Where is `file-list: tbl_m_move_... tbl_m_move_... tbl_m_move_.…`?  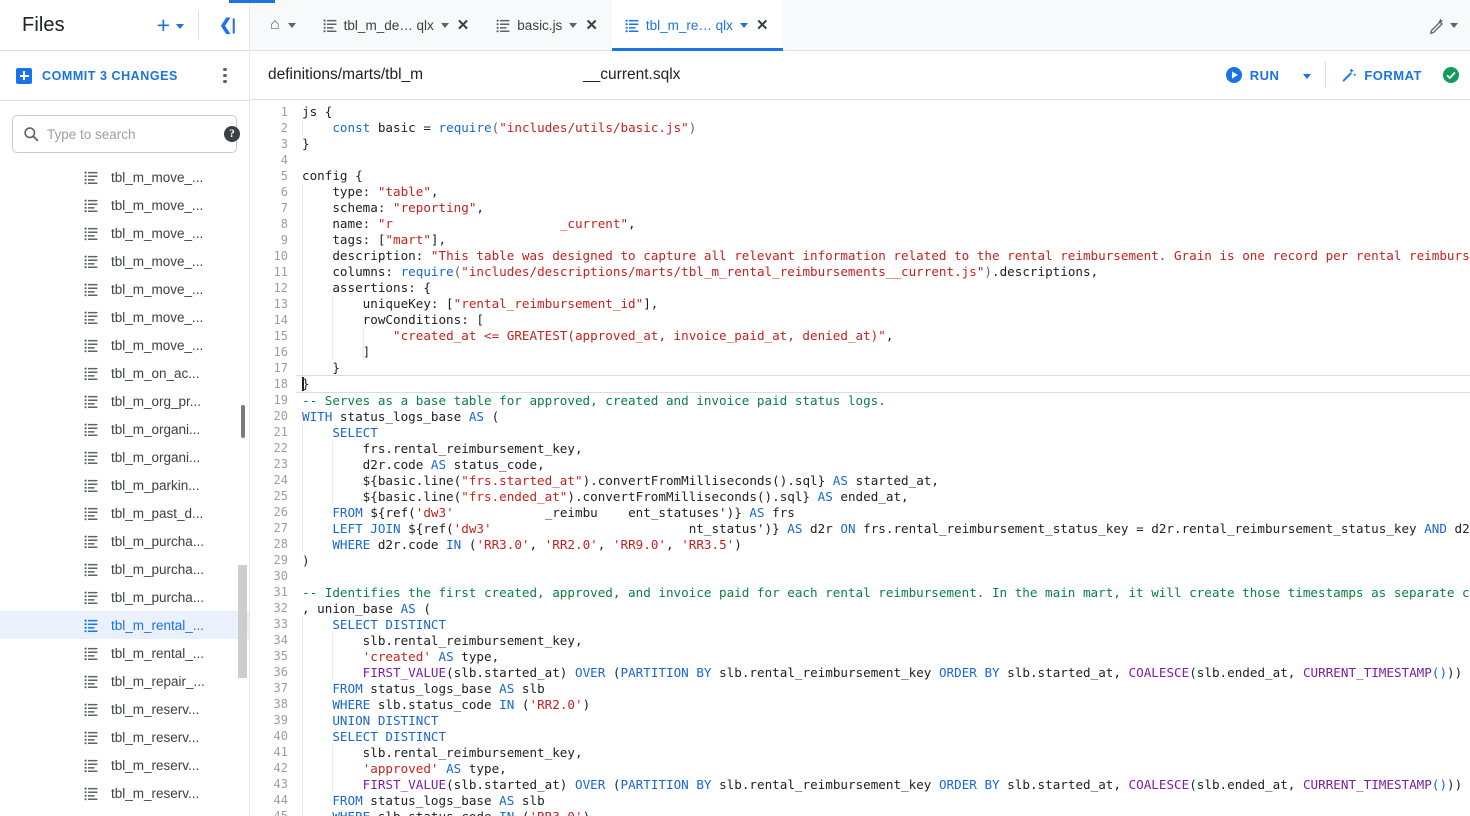
file-list: tbl_m_move_... tbl_m_move_... tbl_m_move_.… is located at coordinates (124, 489).